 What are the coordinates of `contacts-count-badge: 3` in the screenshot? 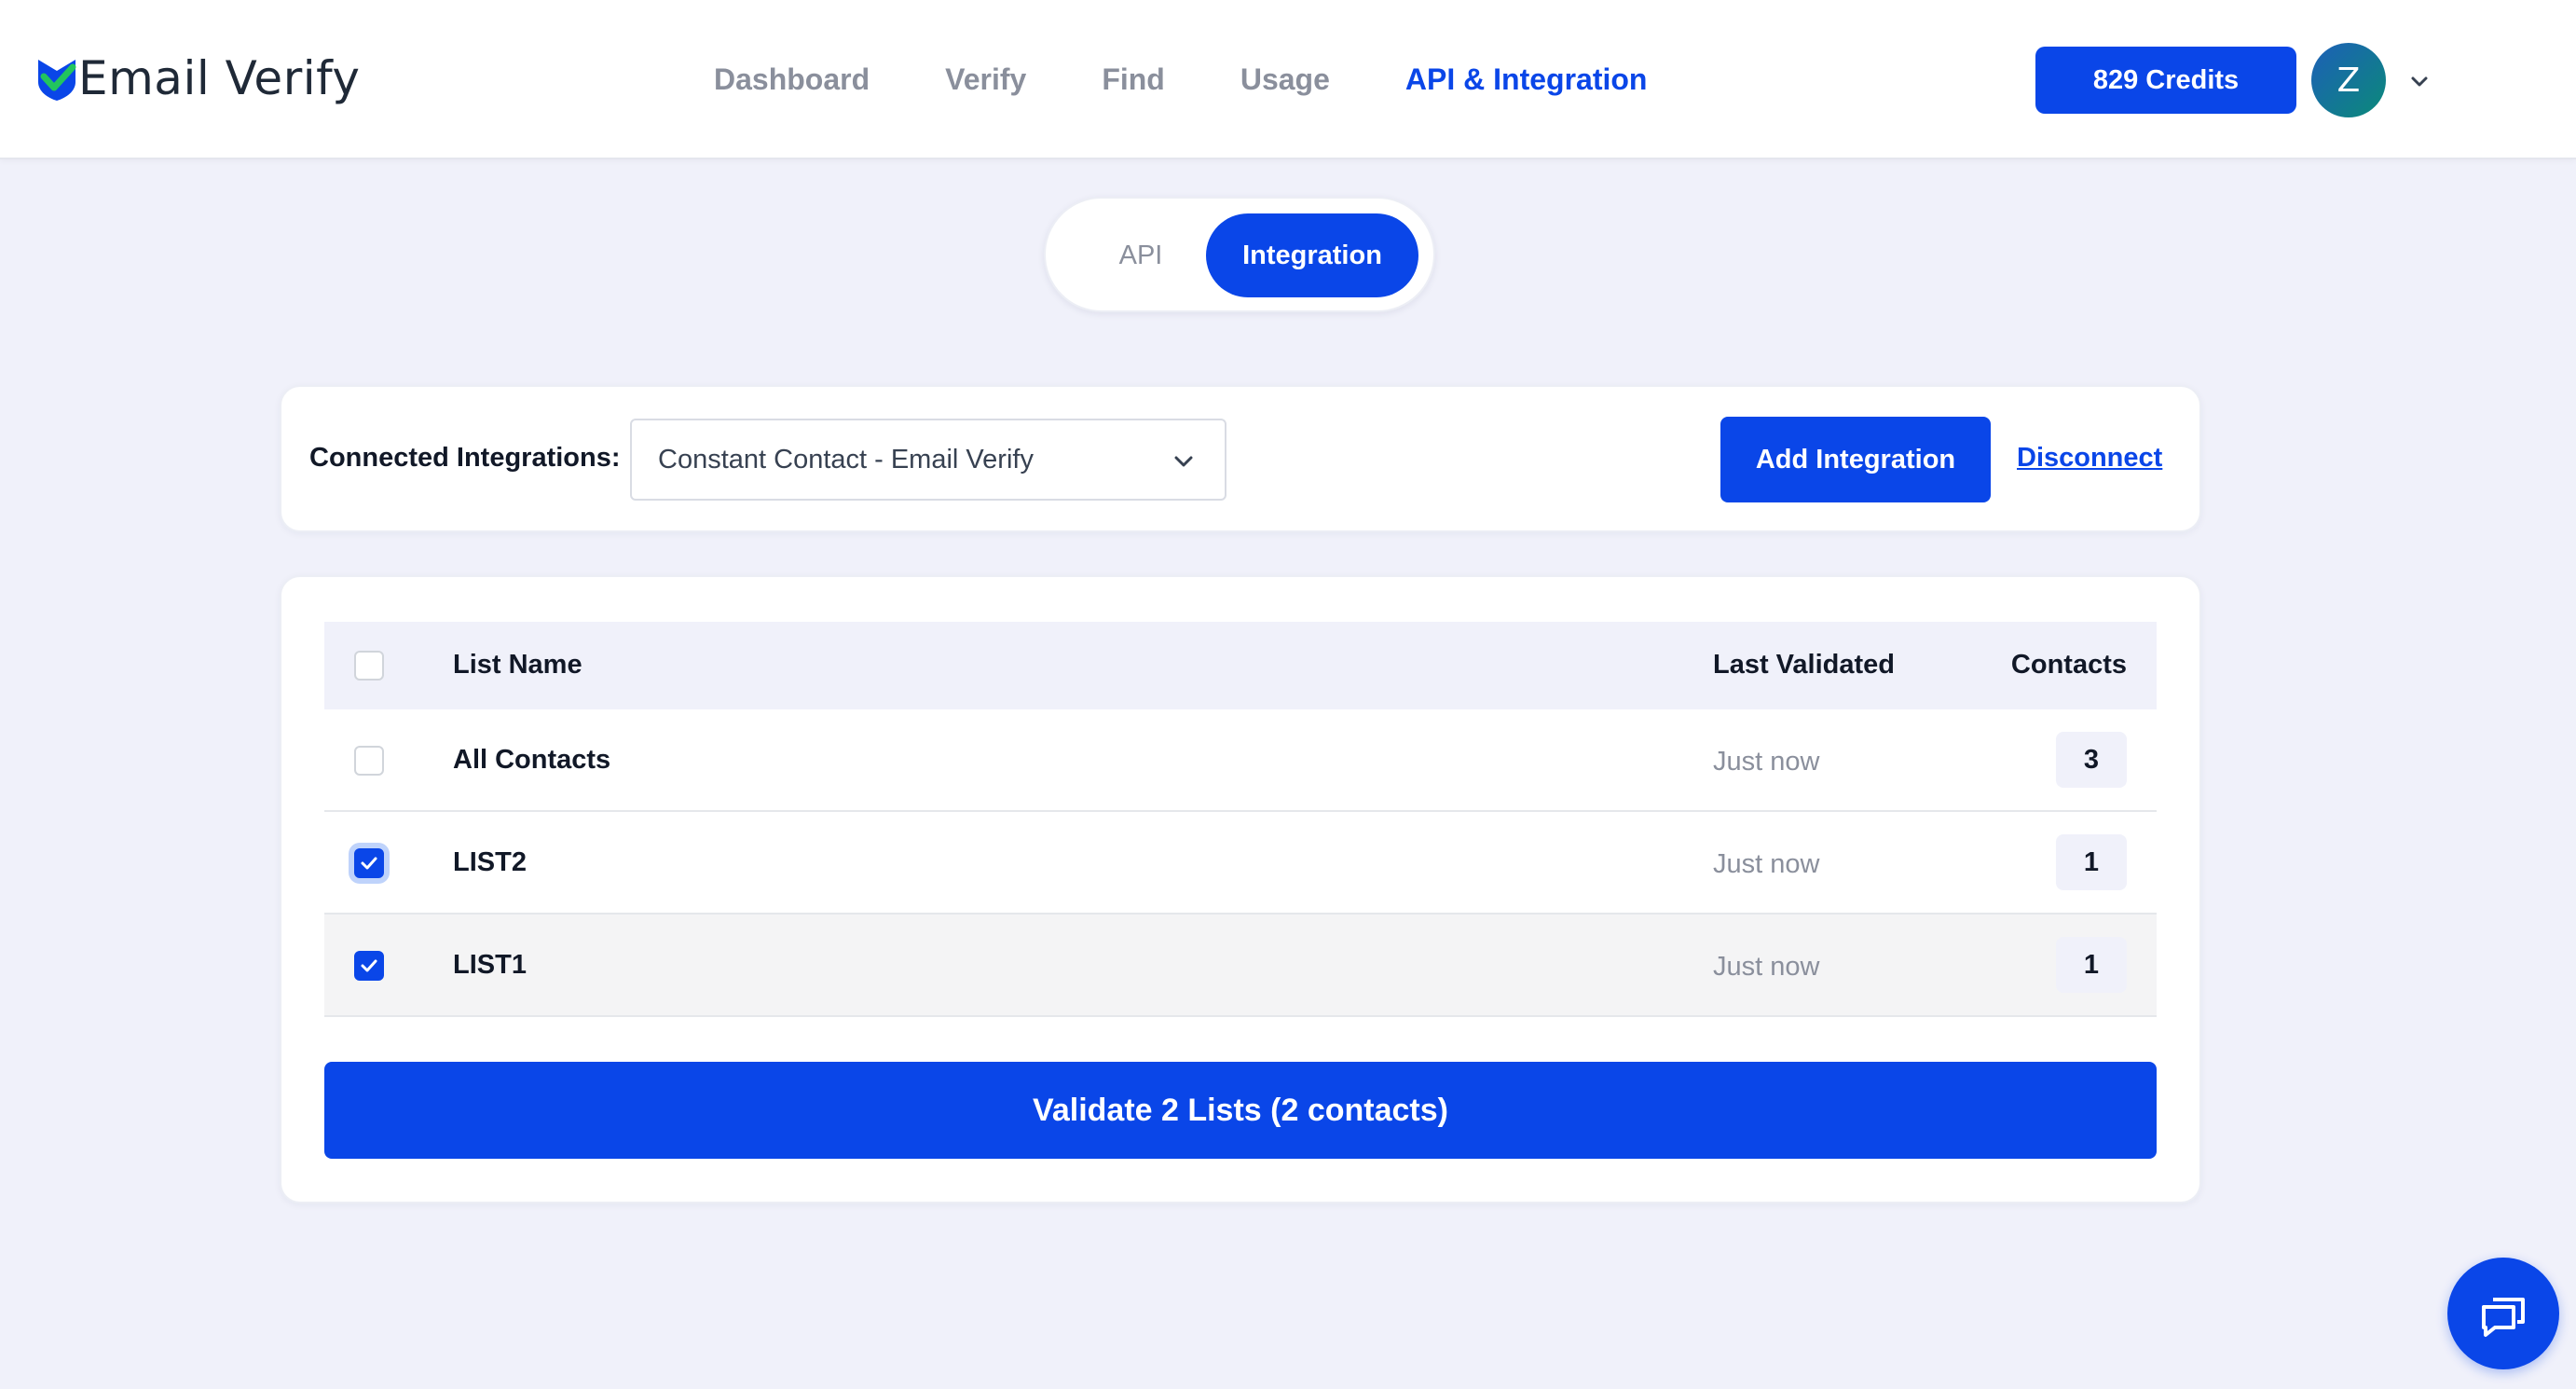 It's located at (2091, 760).